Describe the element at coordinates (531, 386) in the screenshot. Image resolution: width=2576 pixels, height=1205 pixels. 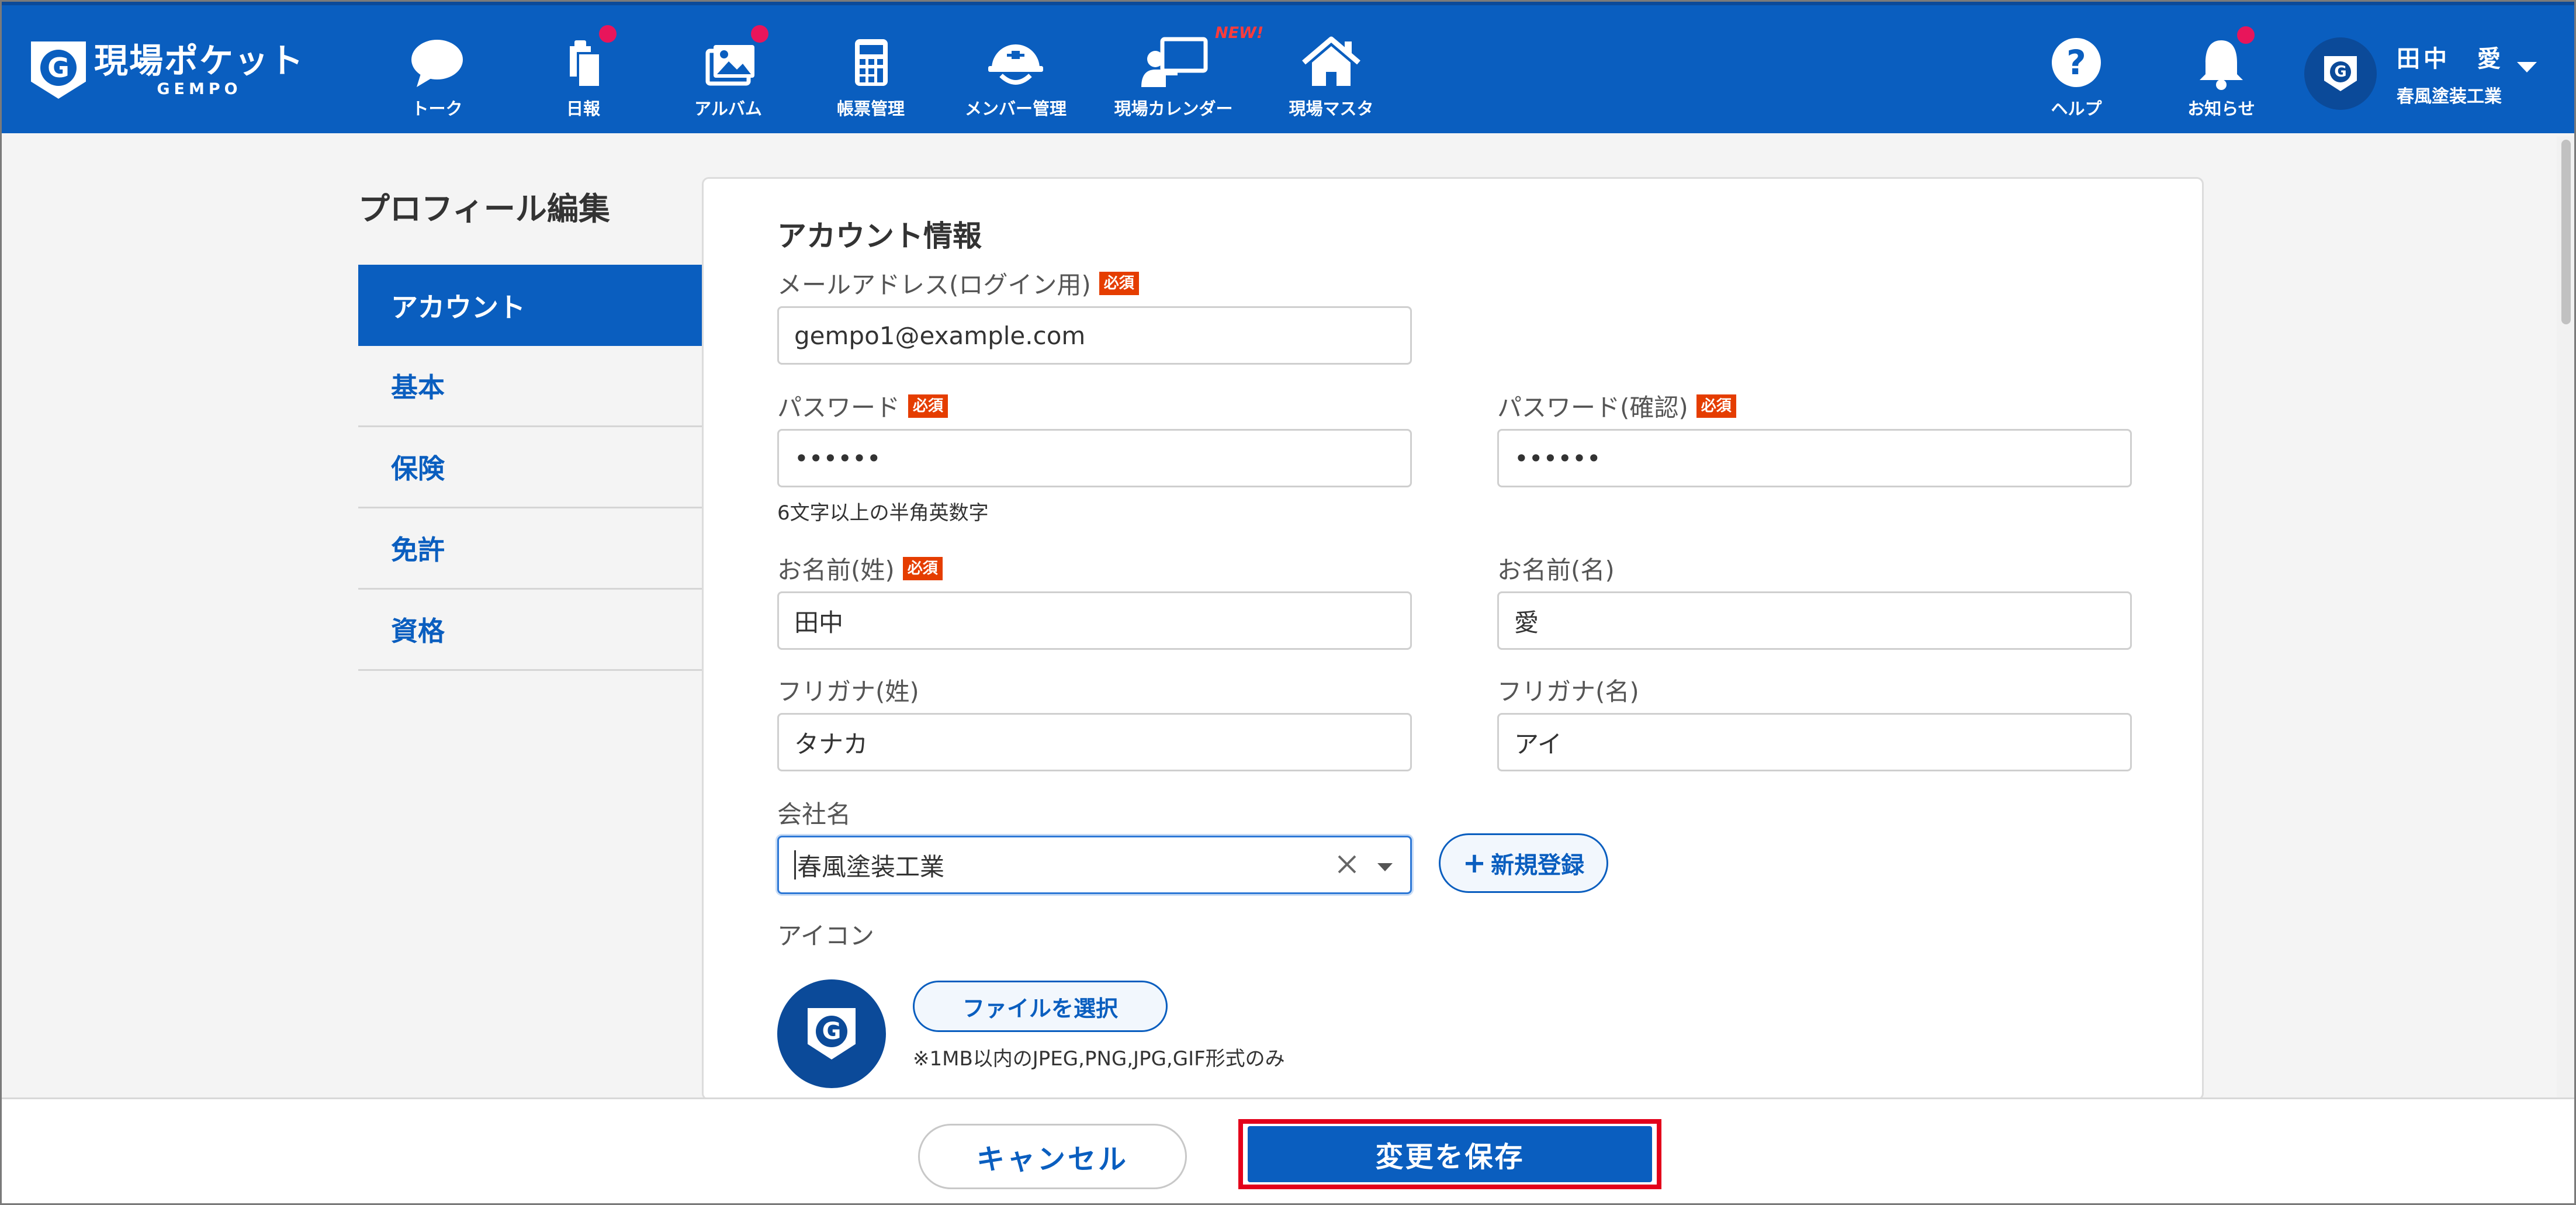
I see `sidenav-item-basic: 基本` at that location.